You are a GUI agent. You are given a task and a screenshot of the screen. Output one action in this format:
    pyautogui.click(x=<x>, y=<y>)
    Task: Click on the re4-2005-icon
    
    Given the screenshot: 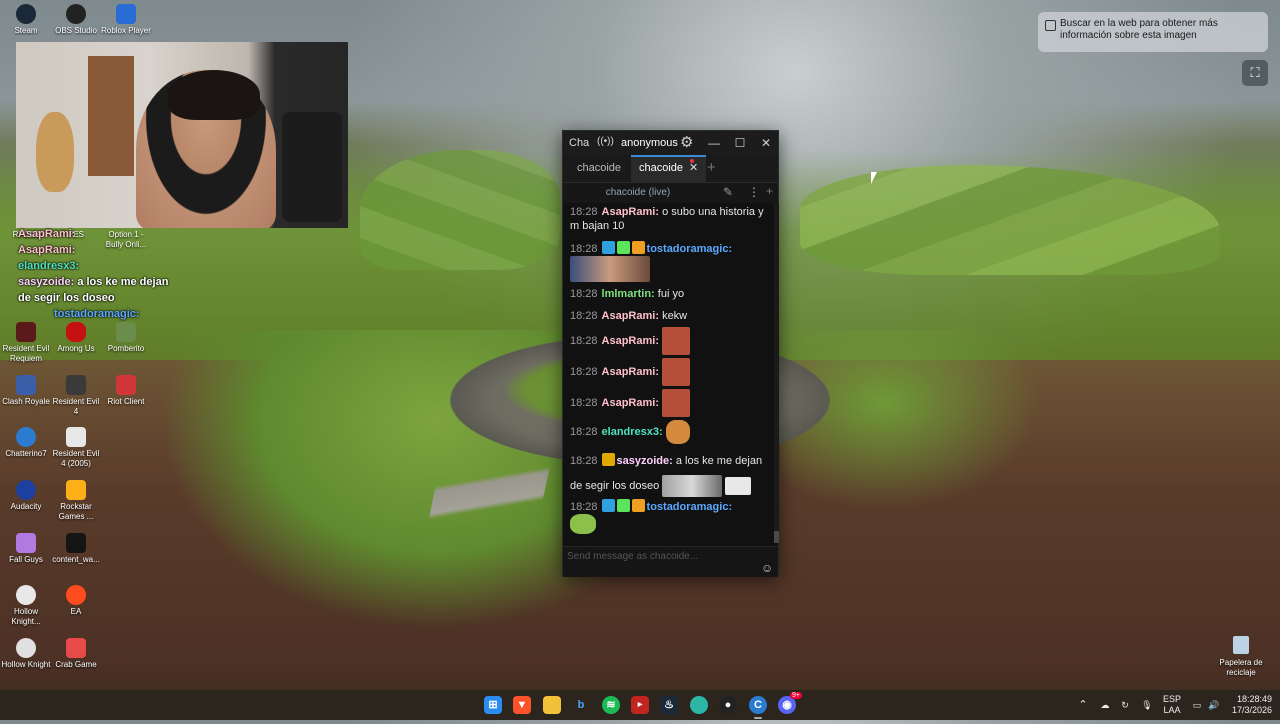 What is the action you would take?
    pyautogui.click(x=76, y=437)
    